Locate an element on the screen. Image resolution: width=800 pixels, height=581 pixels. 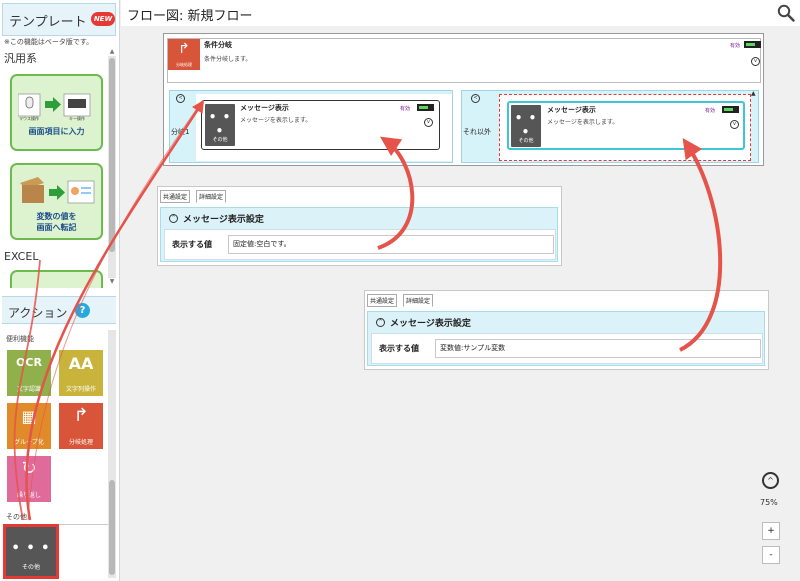
actions-category-utility: 便利機能 is located at coordinates (20, 339).